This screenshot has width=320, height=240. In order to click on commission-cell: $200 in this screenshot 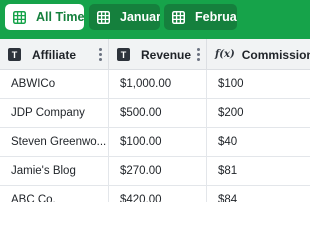, I will do `click(258, 113)`.